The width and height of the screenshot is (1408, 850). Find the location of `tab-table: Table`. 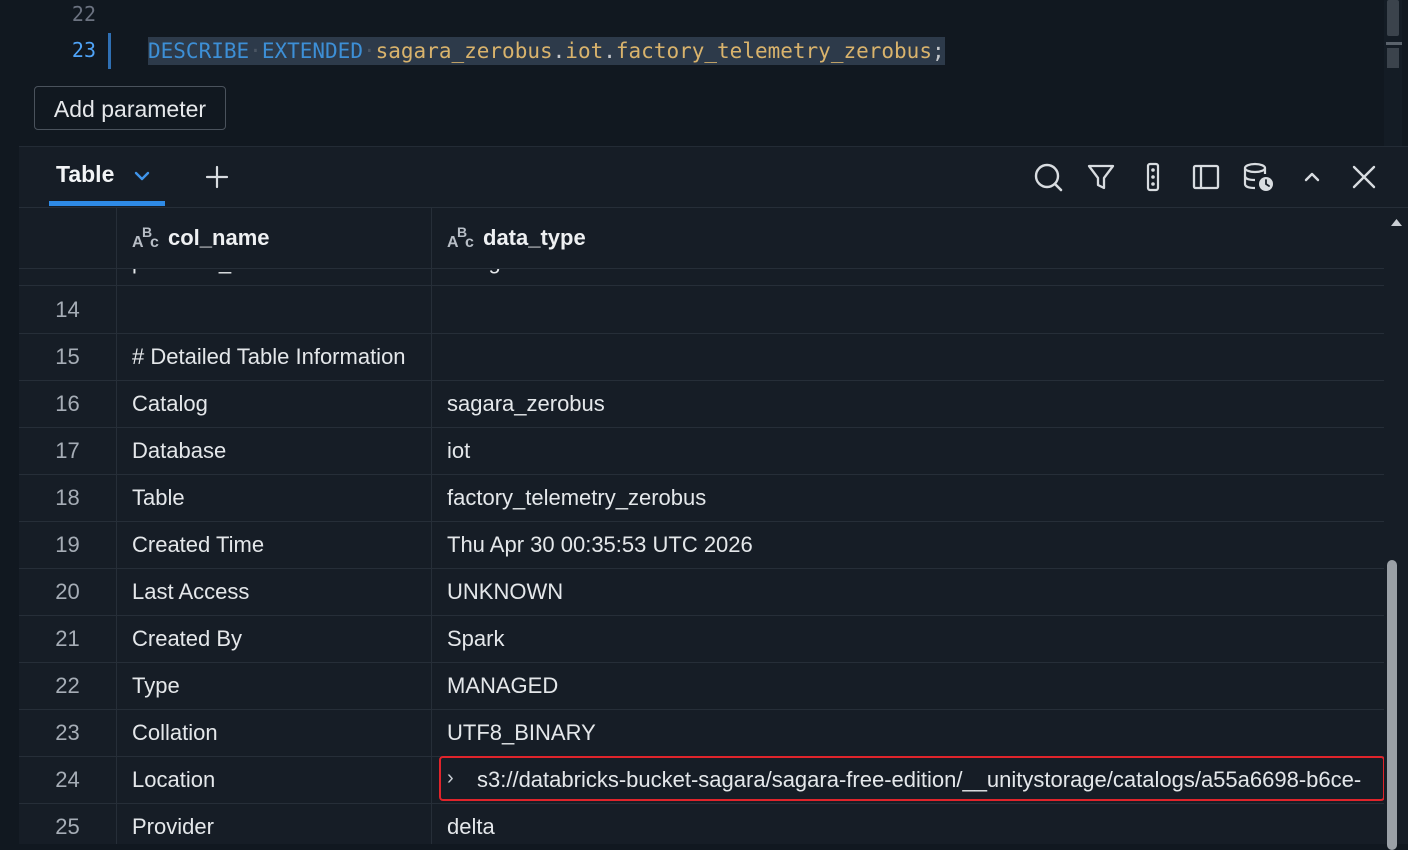

tab-table: Table is located at coordinates (107, 177).